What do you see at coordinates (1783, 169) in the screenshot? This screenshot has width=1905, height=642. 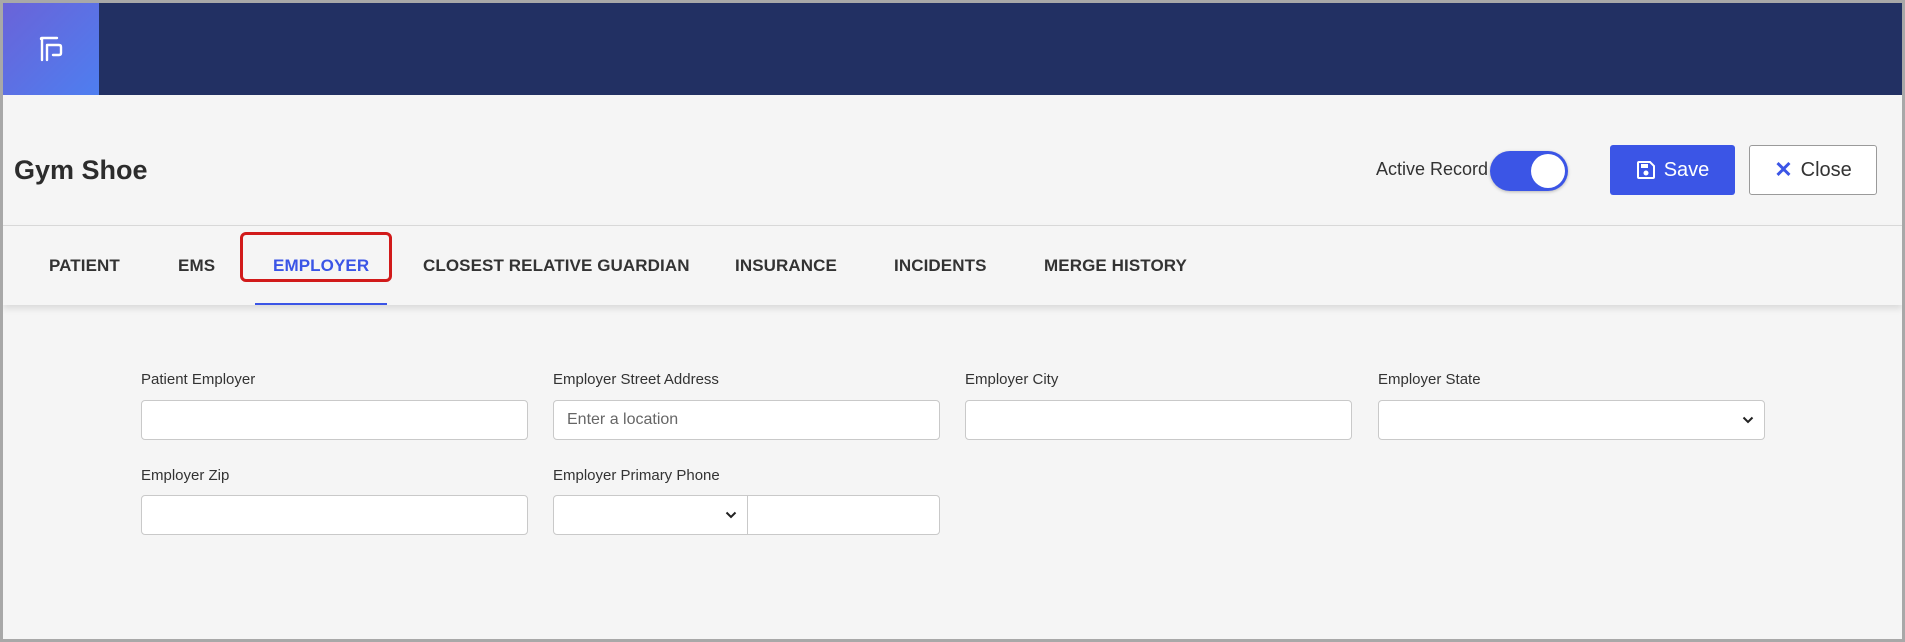 I see `close-icon: ✕` at bounding box center [1783, 169].